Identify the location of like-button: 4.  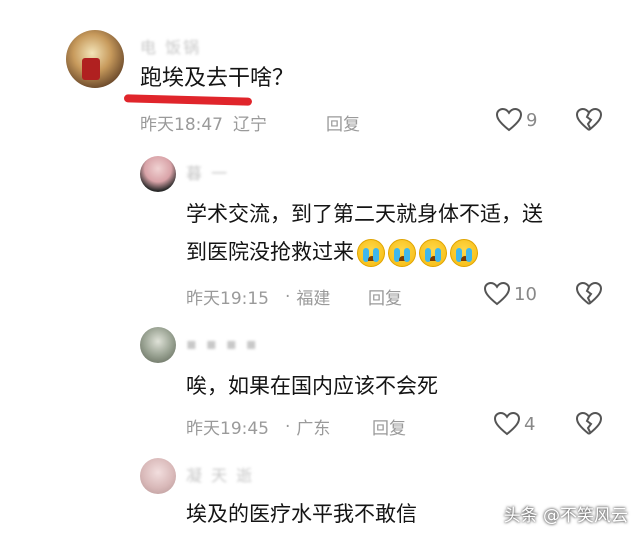
(514, 424).